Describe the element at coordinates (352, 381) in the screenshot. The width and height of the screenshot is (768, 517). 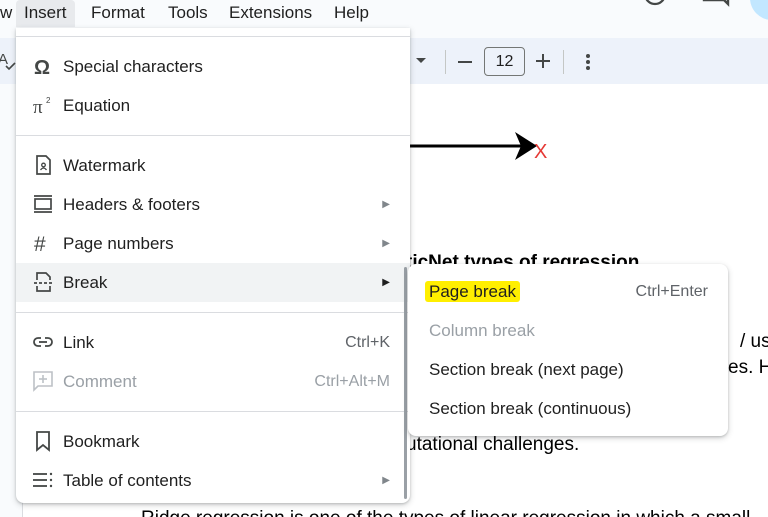
I see `shortcut-label: Ctrl+Alt+M` at that location.